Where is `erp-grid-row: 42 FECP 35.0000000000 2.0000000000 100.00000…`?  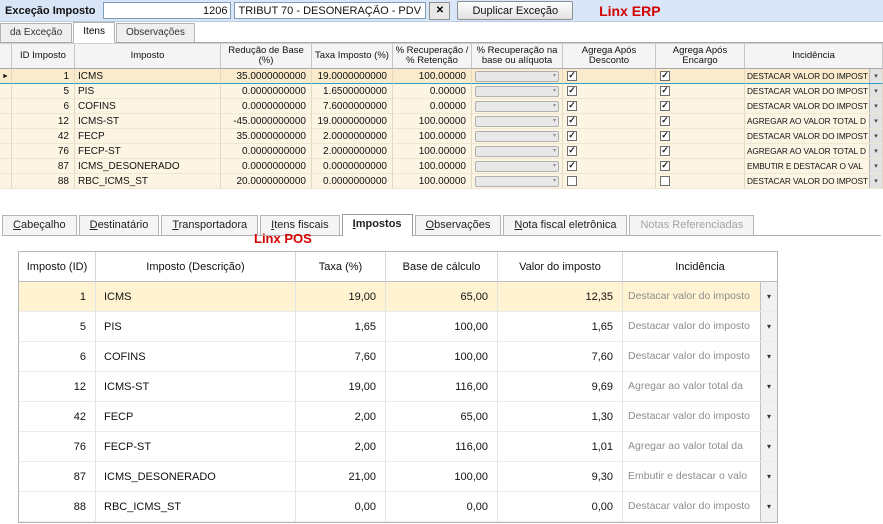
erp-grid-row: 42 FECP 35.0000000000 2.0000000000 100.00000… is located at coordinates (441, 136).